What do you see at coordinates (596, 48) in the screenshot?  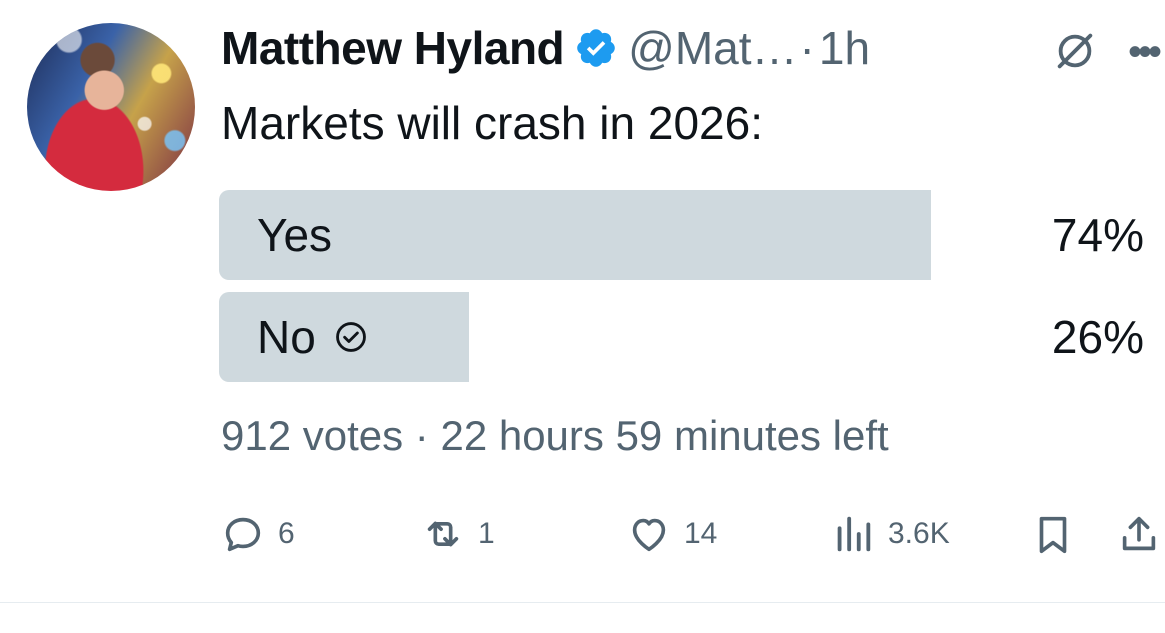 I see `verified-badge-icon` at bounding box center [596, 48].